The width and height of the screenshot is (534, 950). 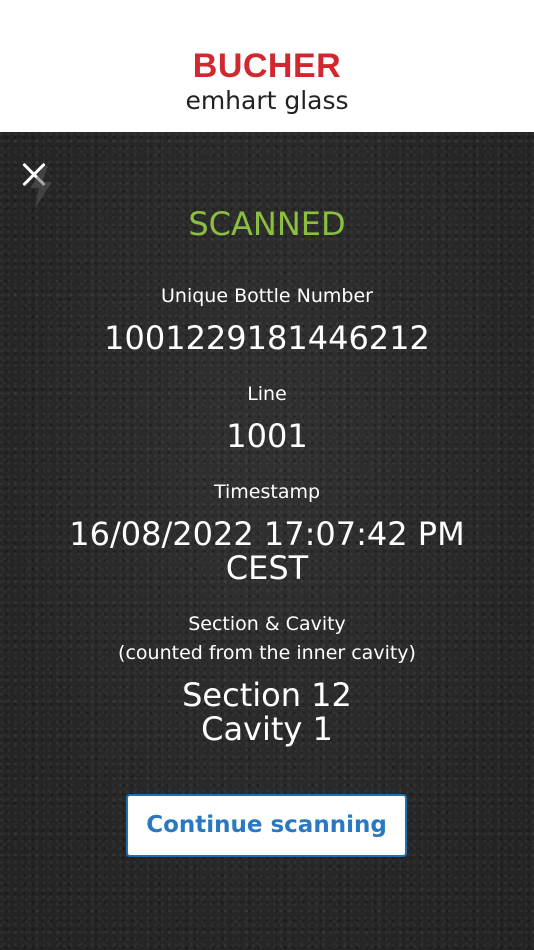 What do you see at coordinates (267, 729) in the screenshot?
I see `cavity-value: Cavity 1` at bounding box center [267, 729].